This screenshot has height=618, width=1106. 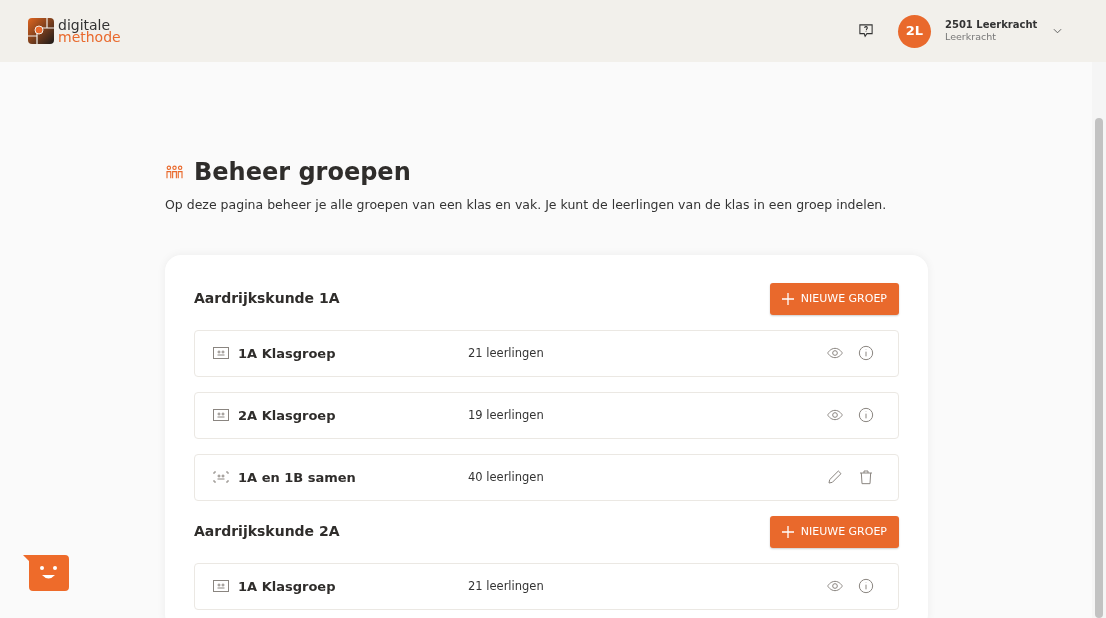 What do you see at coordinates (1057, 31) in the screenshot?
I see `chevron-down-icon` at bounding box center [1057, 31].